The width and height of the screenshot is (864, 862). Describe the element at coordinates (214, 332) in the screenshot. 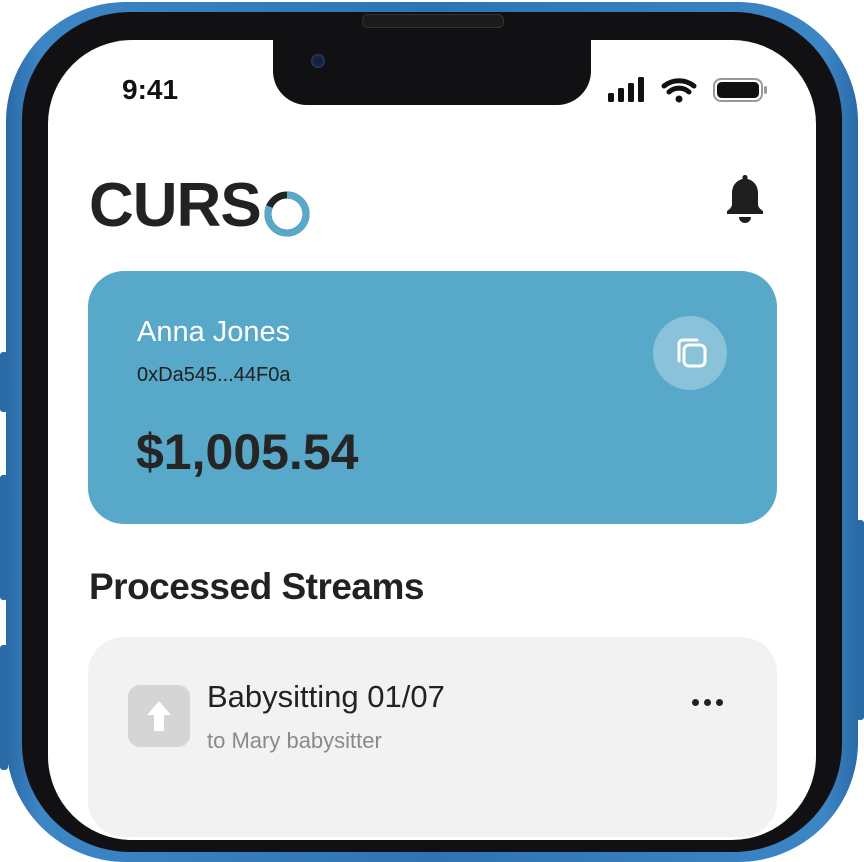

I see `account-name: Anna Jones` at that location.